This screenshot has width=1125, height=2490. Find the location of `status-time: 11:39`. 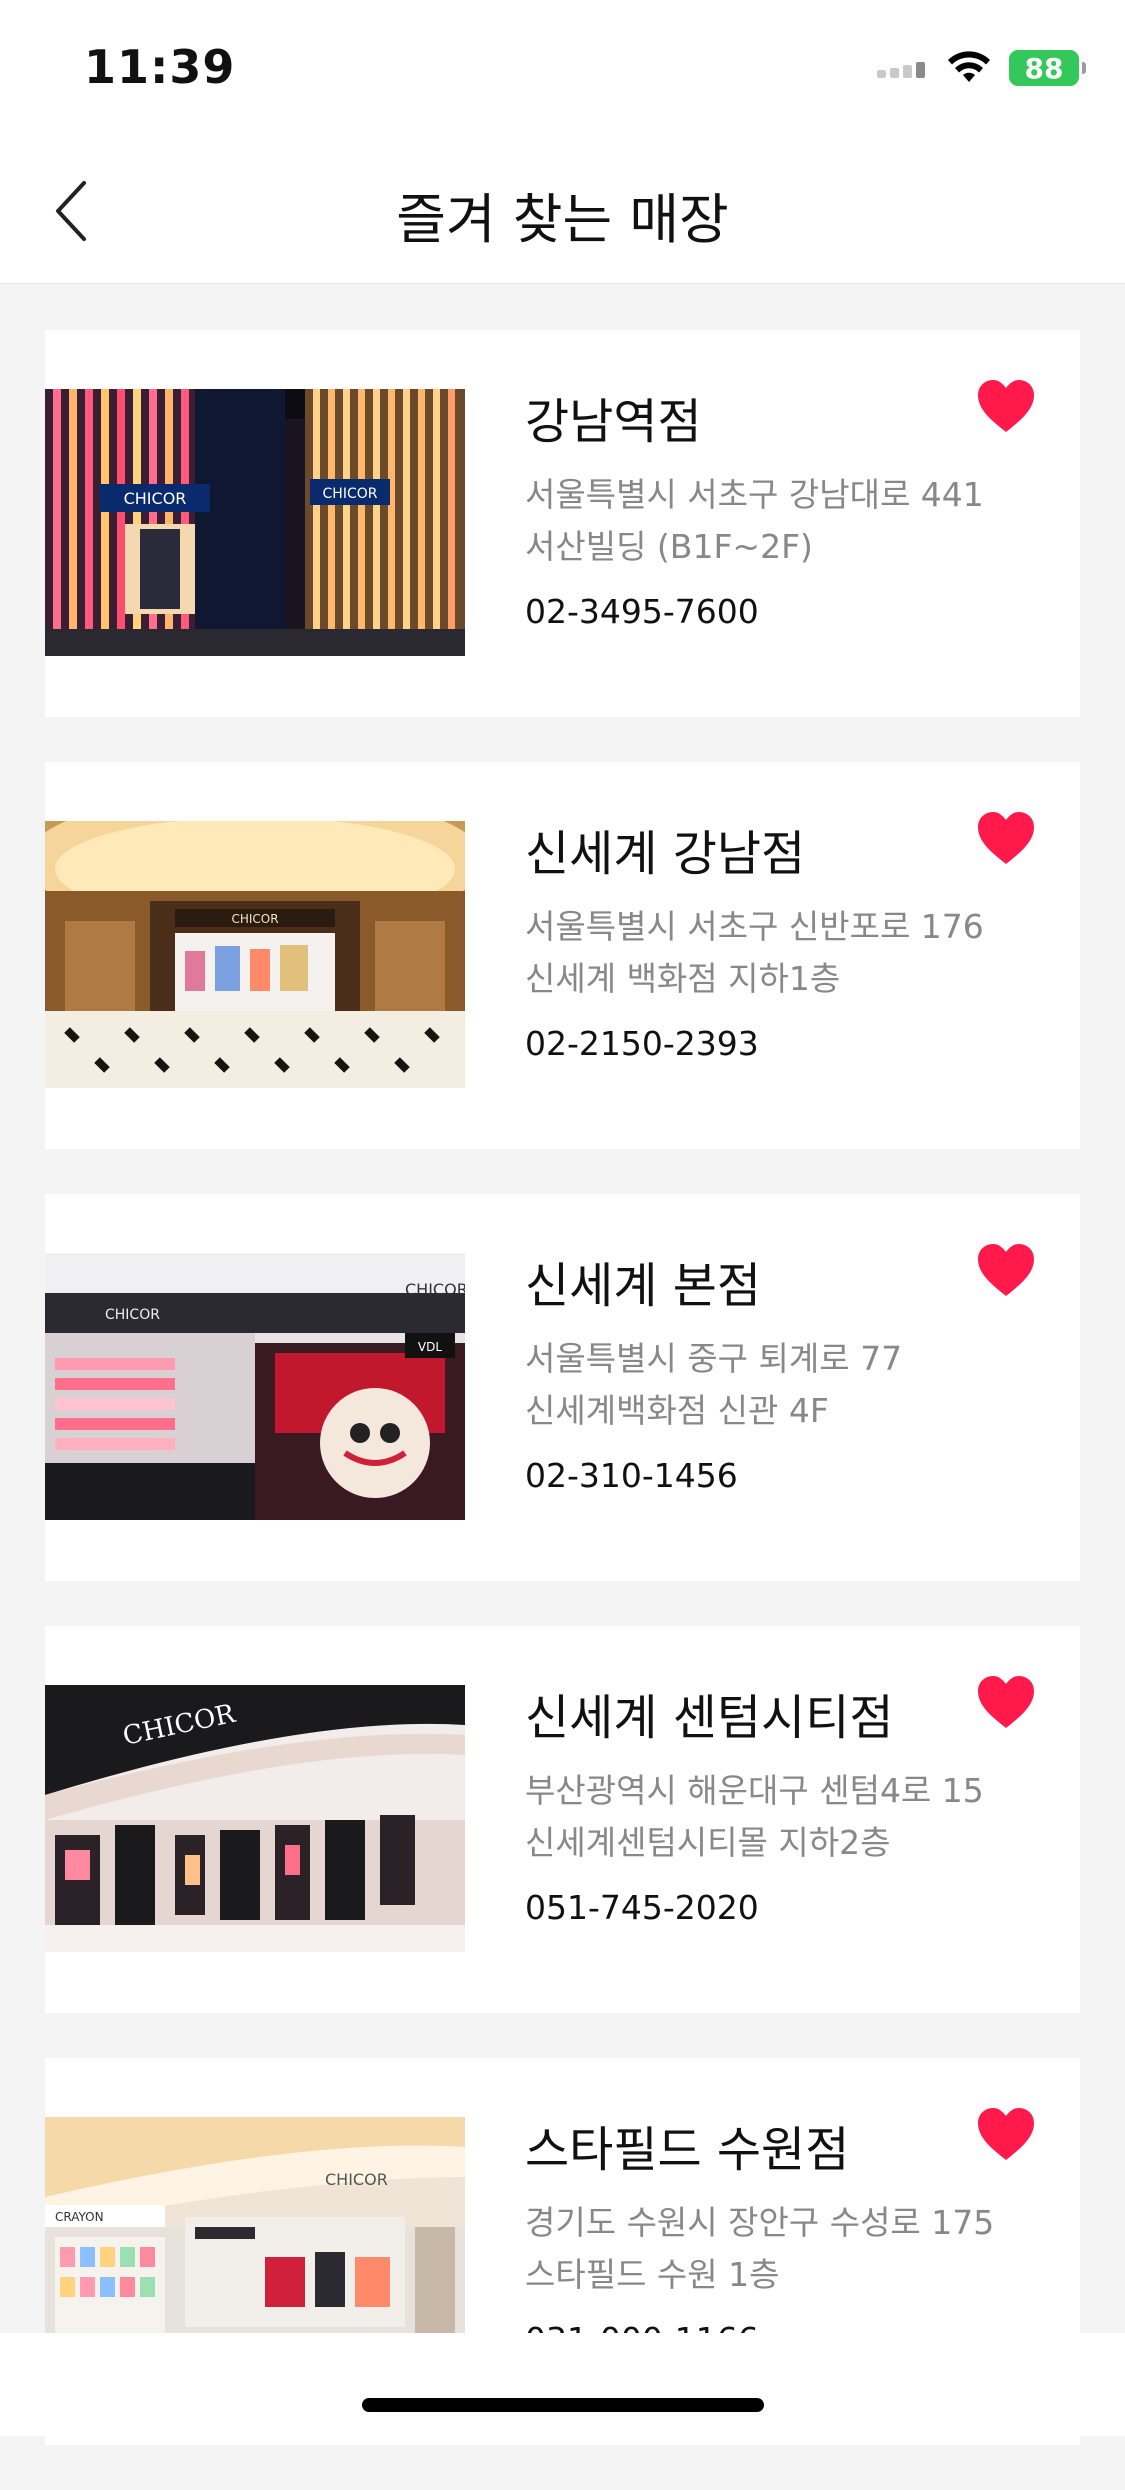

status-time: 11:39 is located at coordinates (160, 67).